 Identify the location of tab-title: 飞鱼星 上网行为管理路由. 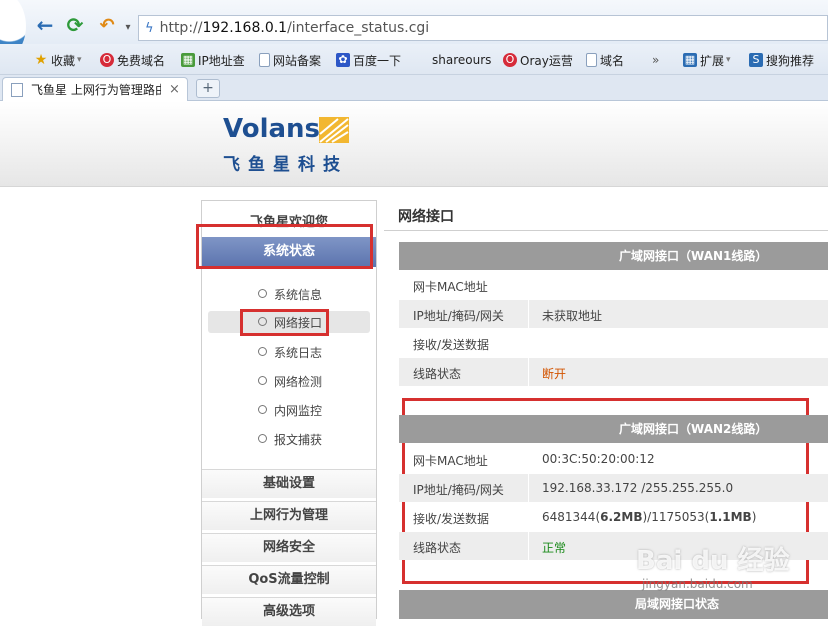
(96, 90).